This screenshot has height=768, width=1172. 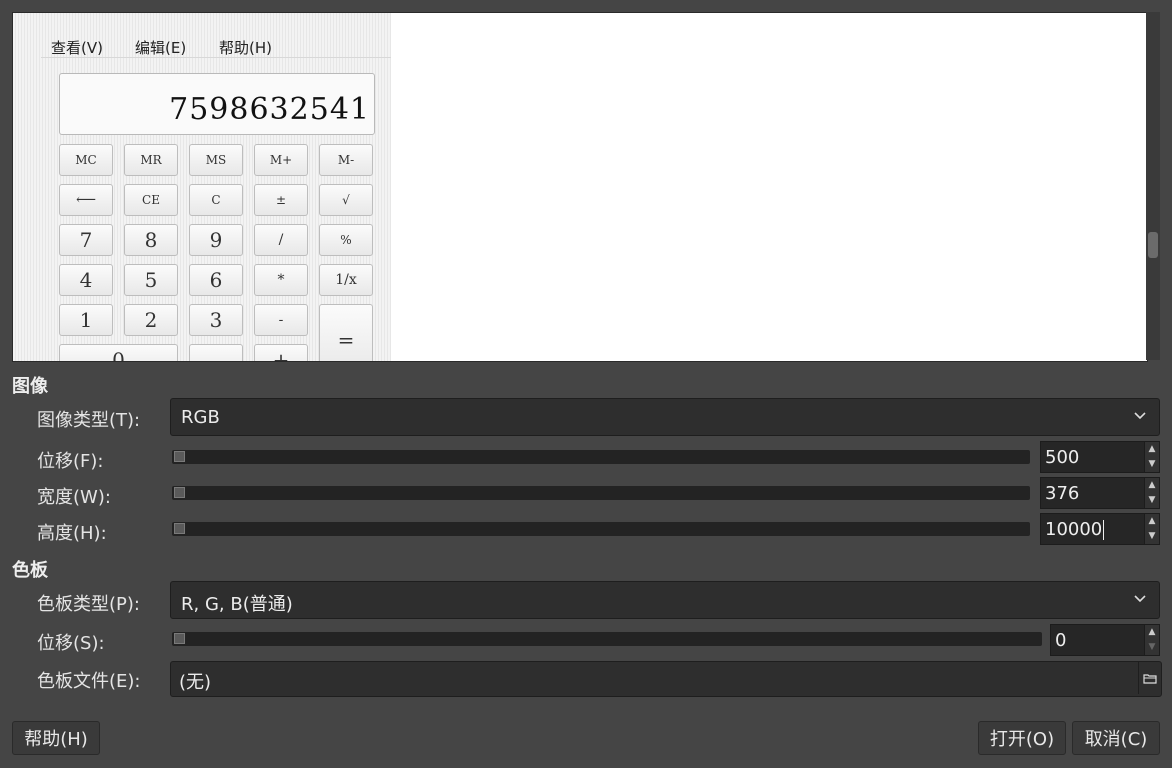 What do you see at coordinates (216, 352) in the screenshot?
I see `calc-key` at bounding box center [216, 352].